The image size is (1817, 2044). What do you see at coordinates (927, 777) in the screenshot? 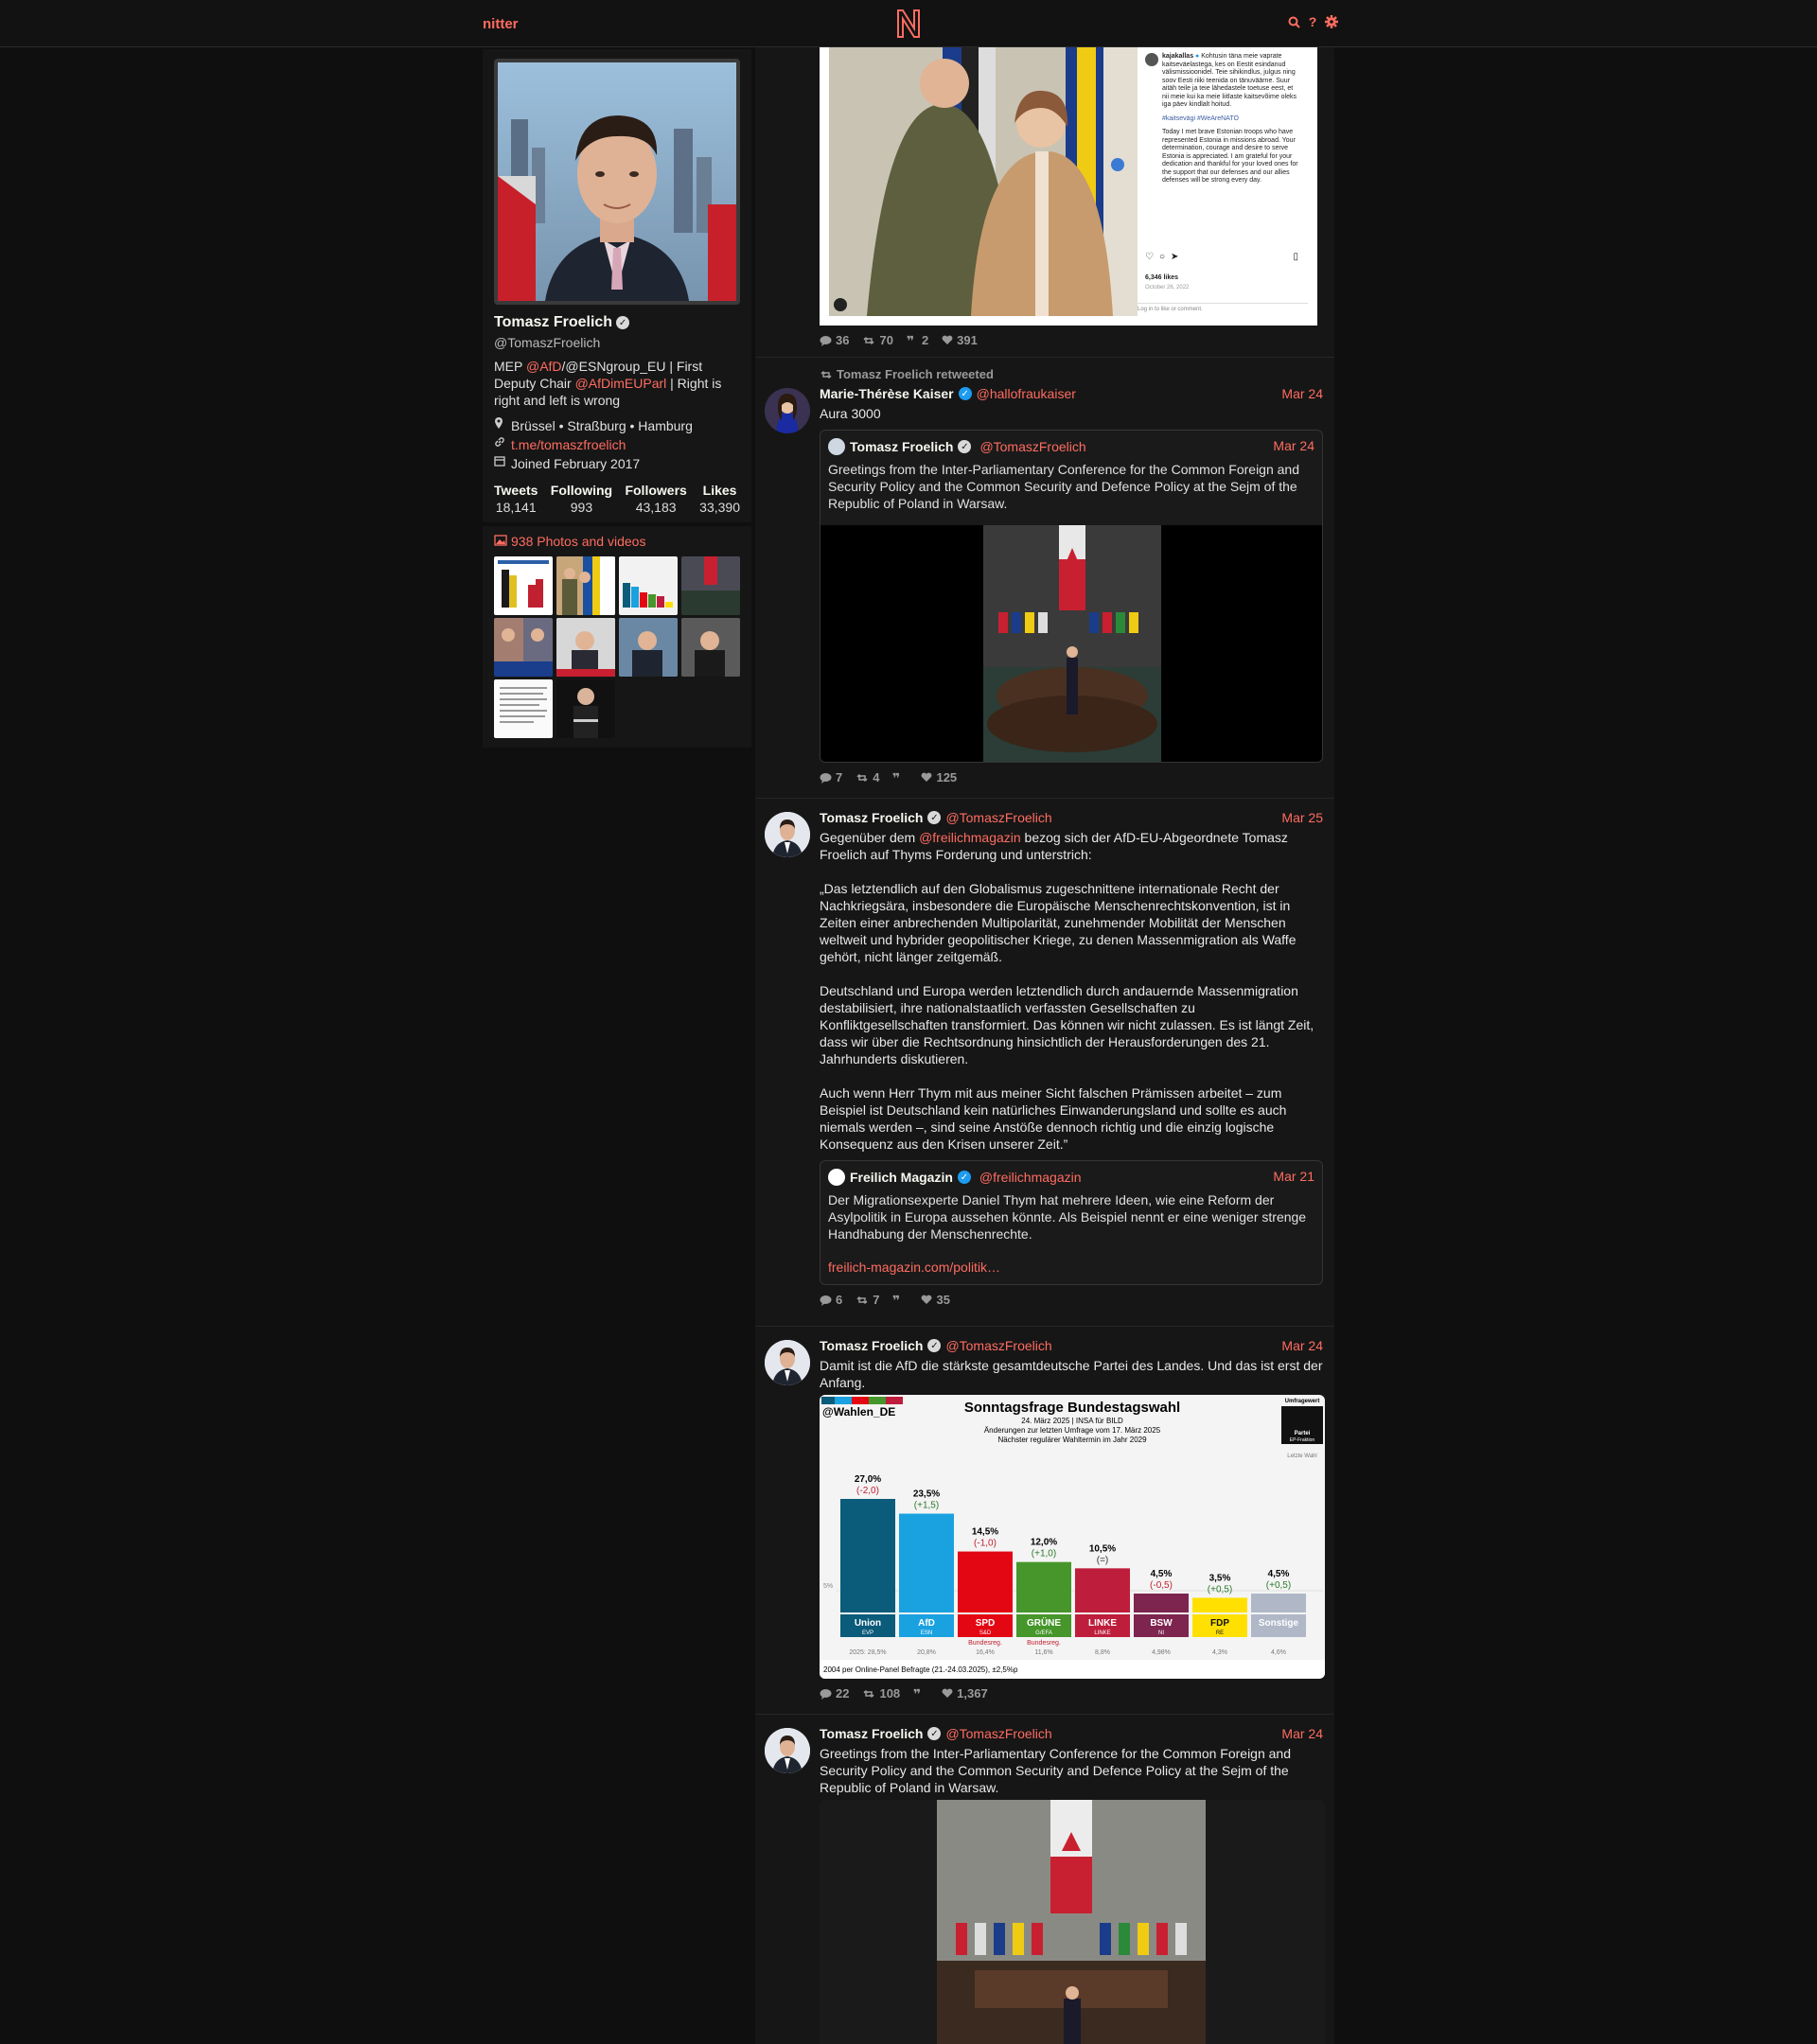
I see `heart-icon` at bounding box center [927, 777].